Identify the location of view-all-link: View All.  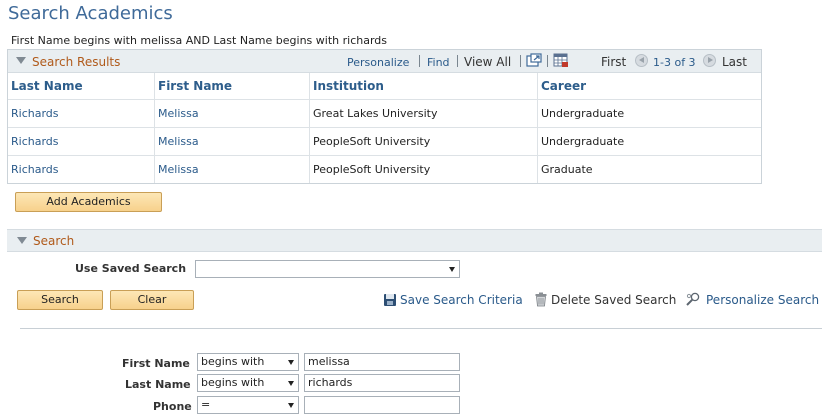
(487, 62).